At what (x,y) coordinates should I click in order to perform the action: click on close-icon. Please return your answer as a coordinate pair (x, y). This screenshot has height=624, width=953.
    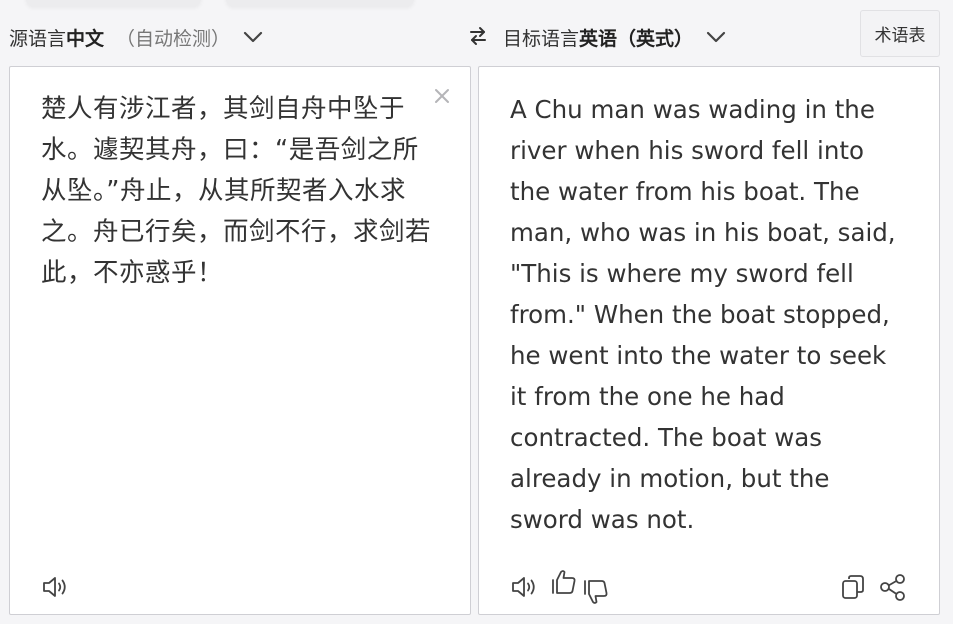
    Looking at the image, I should click on (442, 96).